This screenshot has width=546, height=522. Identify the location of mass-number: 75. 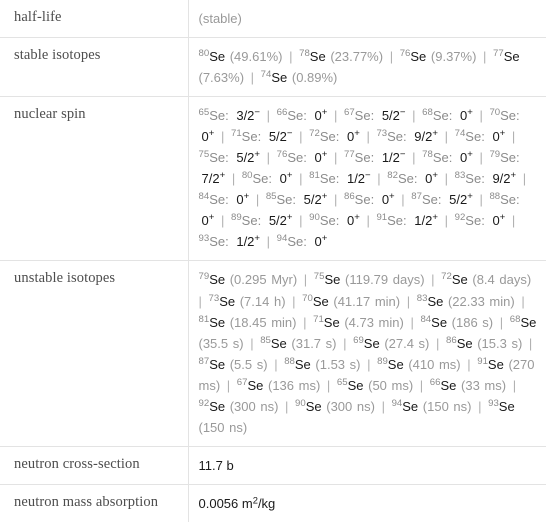
(204, 155).